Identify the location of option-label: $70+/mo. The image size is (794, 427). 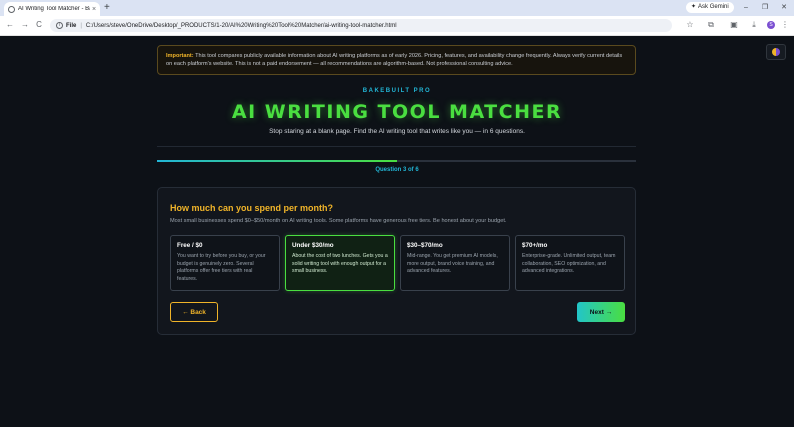
(535, 245).